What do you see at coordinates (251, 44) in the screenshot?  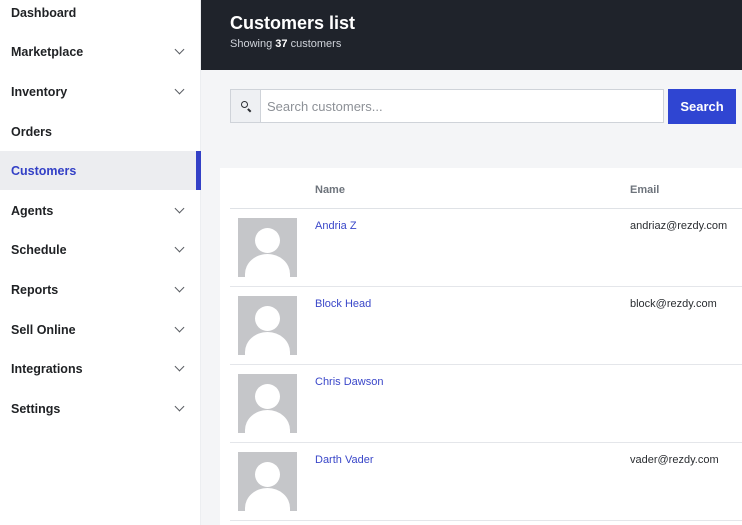 I see `subtitle-prefix: Showing` at bounding box center [251, 44].